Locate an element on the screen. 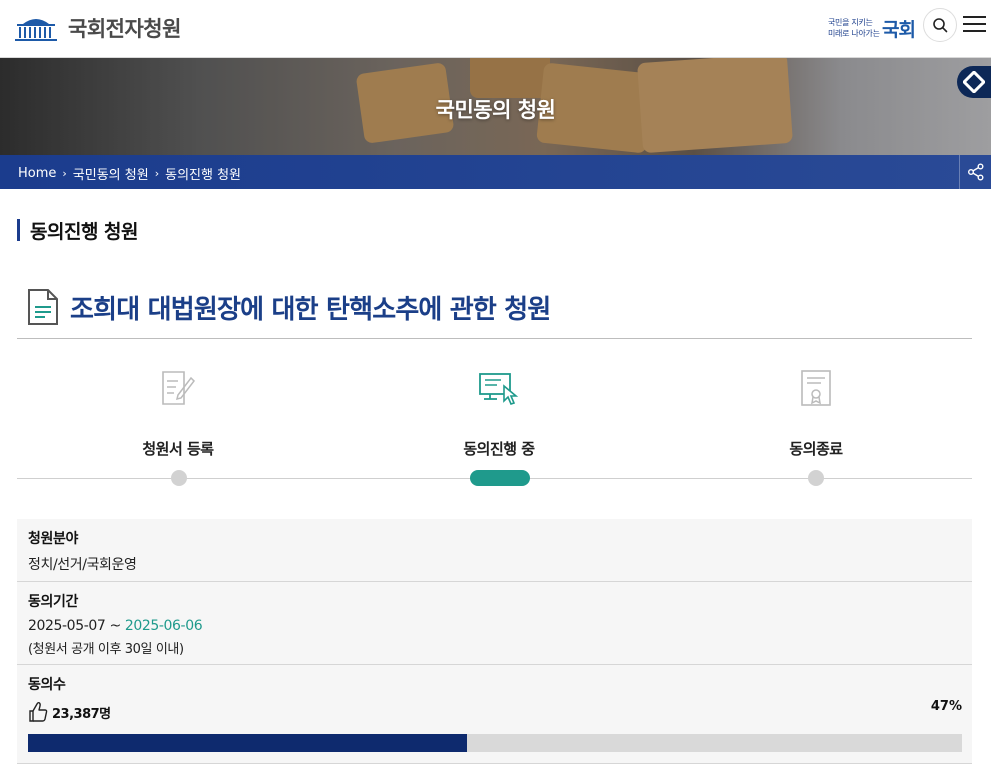  section-title-text: 동의진행 청원 is located at coordinates (84, 231).